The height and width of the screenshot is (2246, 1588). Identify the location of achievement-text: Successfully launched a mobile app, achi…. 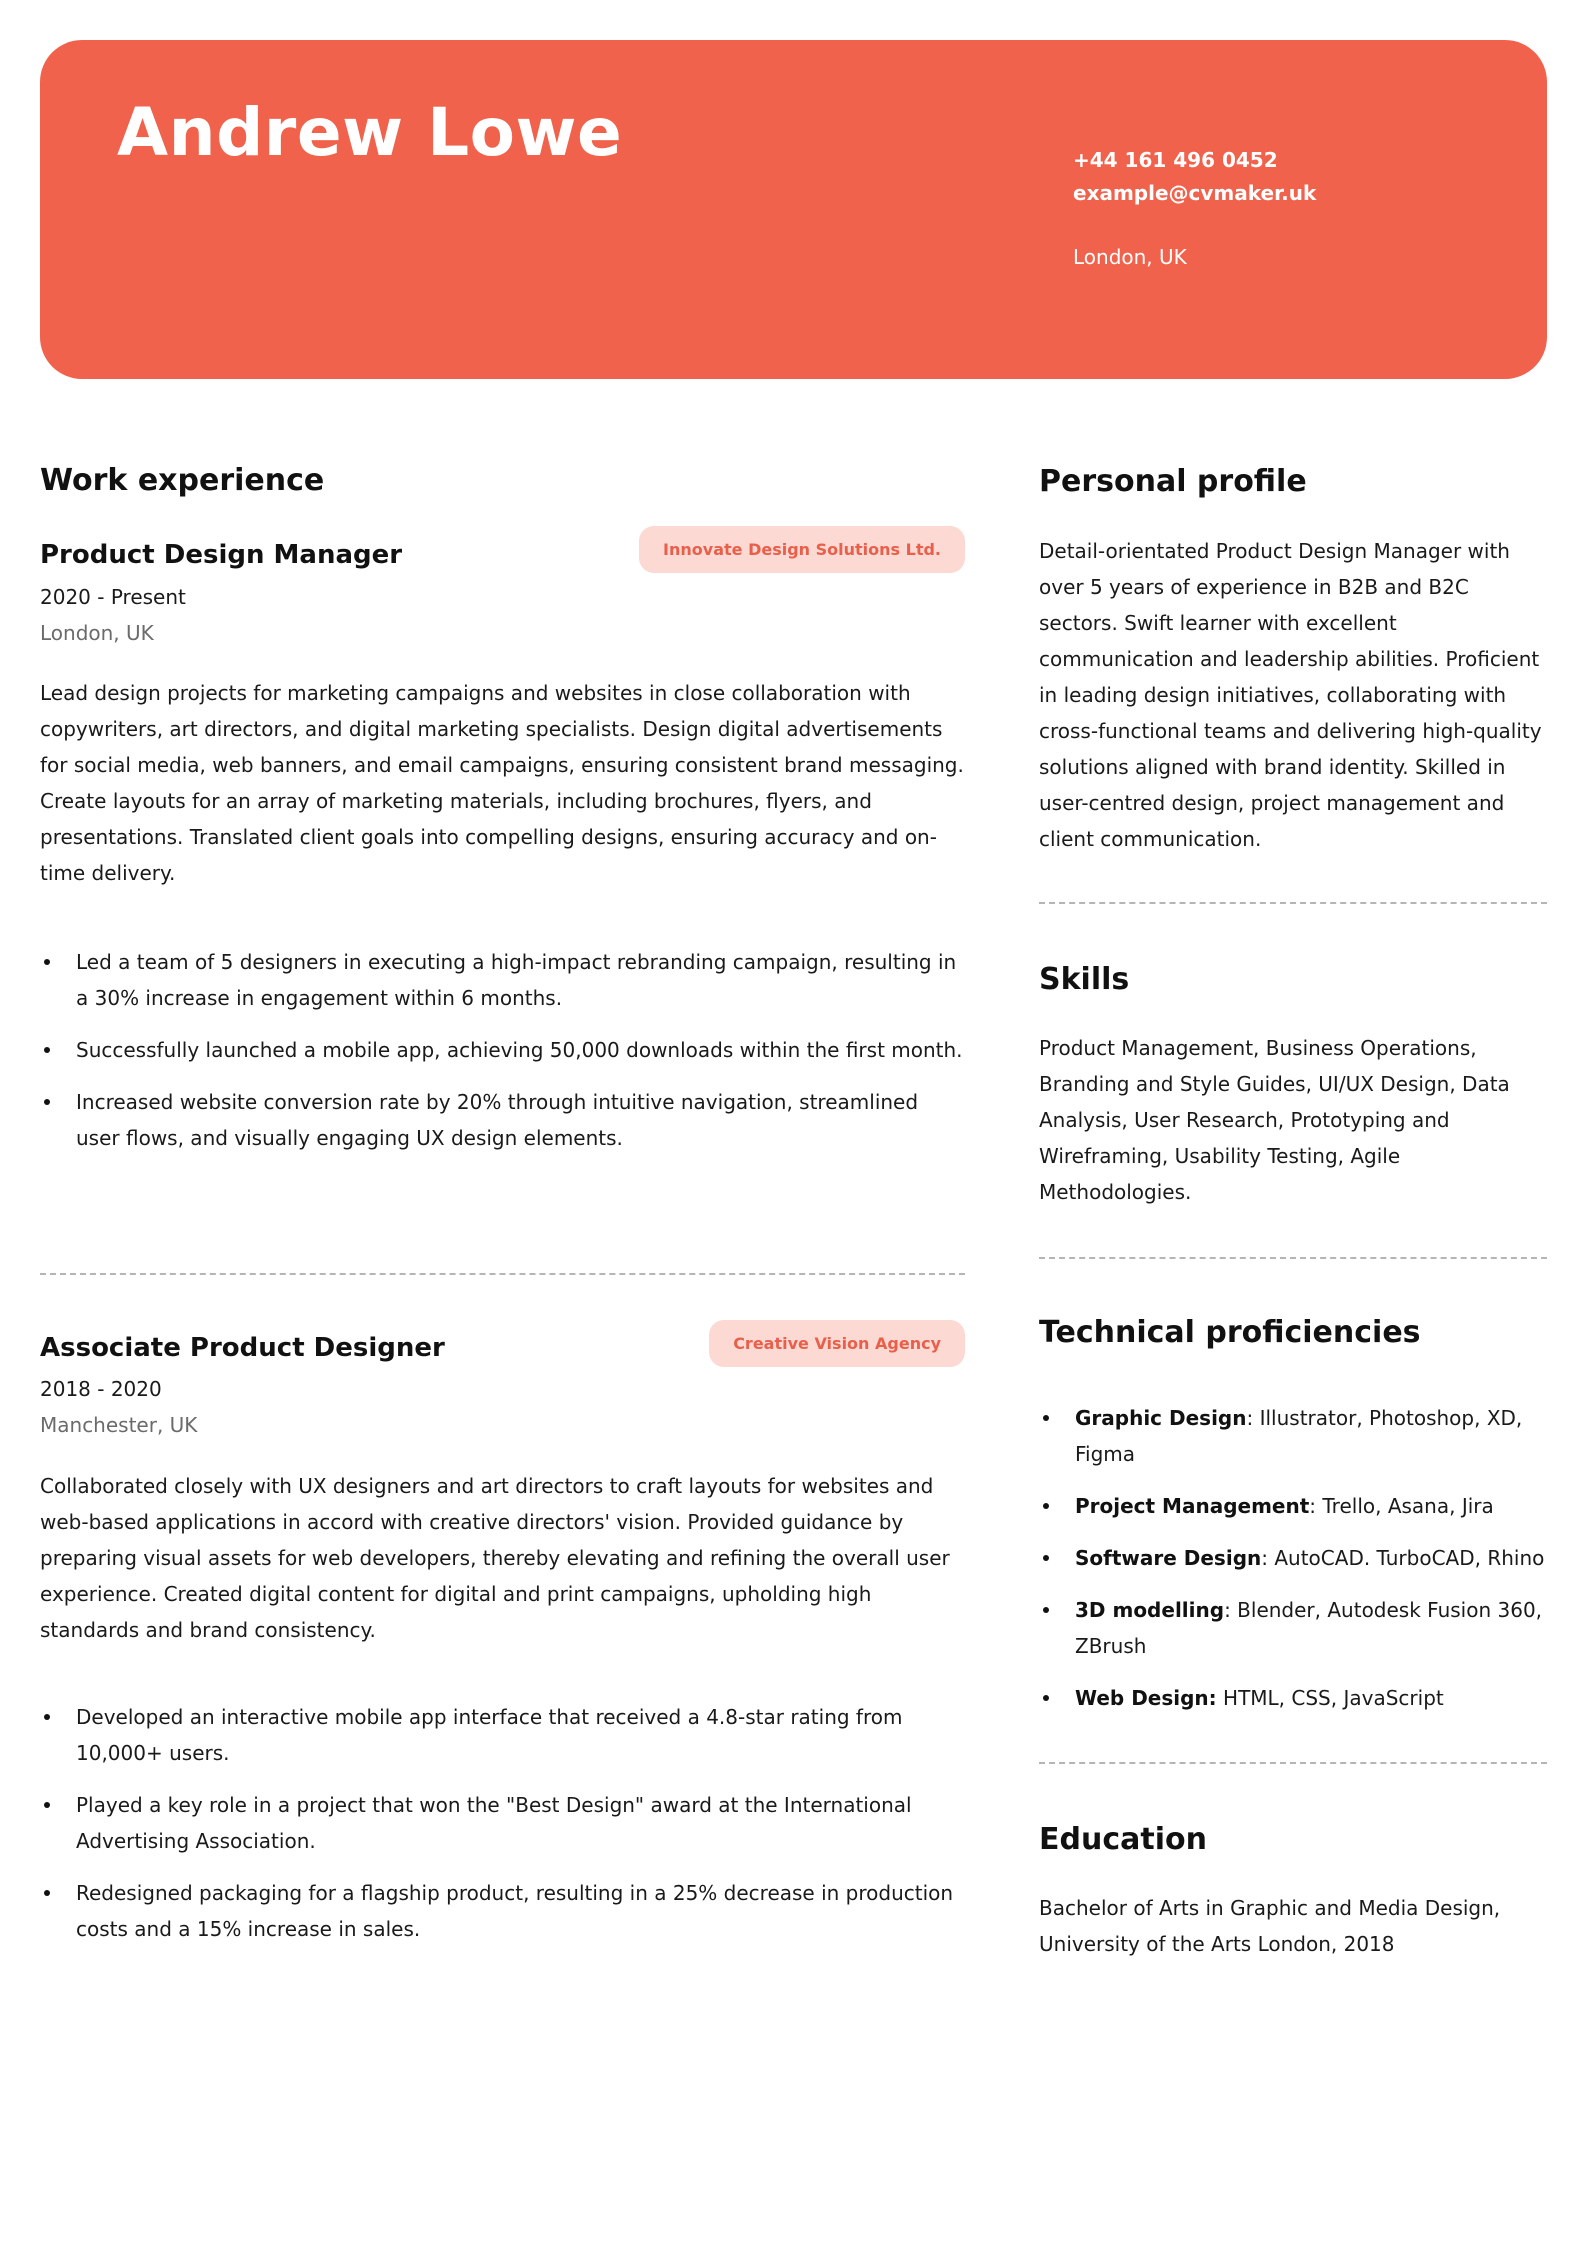
(519, 1050).